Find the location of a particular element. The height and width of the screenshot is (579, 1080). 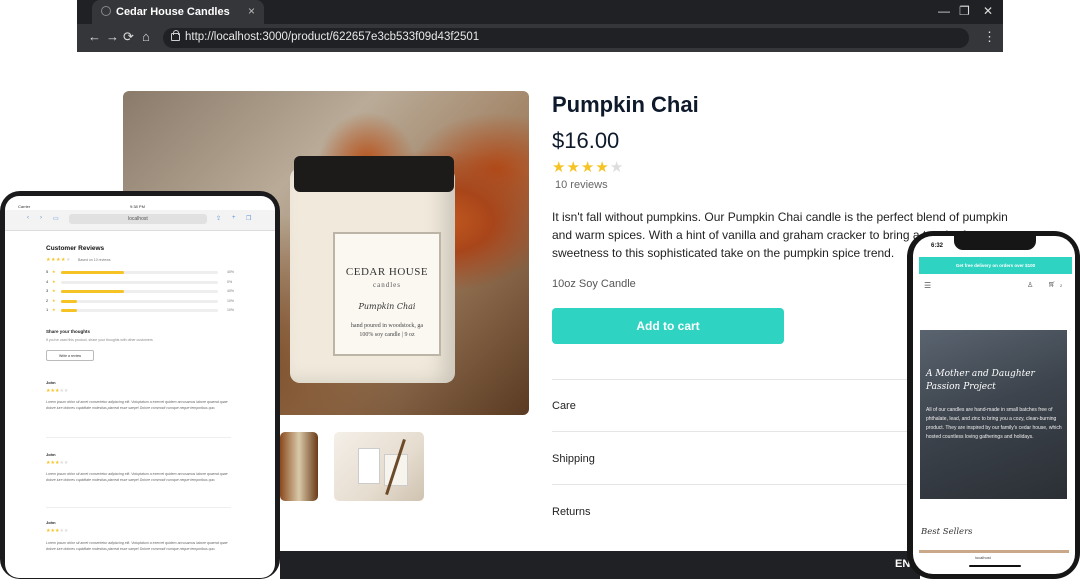

tab-title: Cedar House Candles is located at coordinates (173, 12).